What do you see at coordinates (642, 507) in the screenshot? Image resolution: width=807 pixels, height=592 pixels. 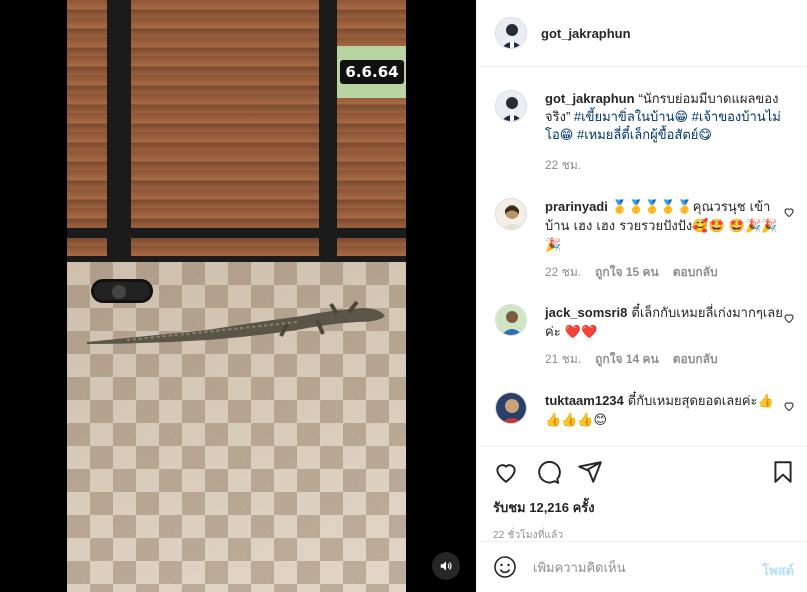 I see `view-count: รับชม 12,216 ครั้ง` at bounding box center [642, 507].